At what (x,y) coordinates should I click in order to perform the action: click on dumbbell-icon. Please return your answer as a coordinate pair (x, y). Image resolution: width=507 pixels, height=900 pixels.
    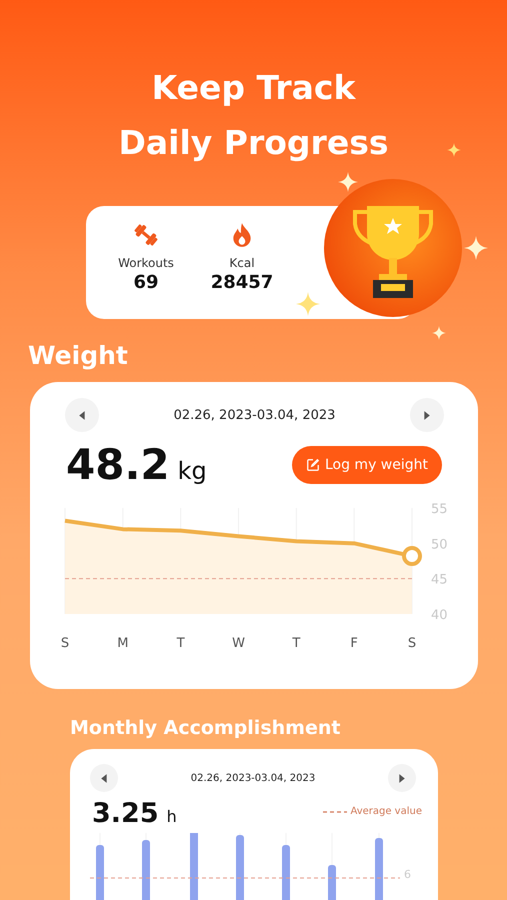
    Looking at the image, I should click on (146, 235).